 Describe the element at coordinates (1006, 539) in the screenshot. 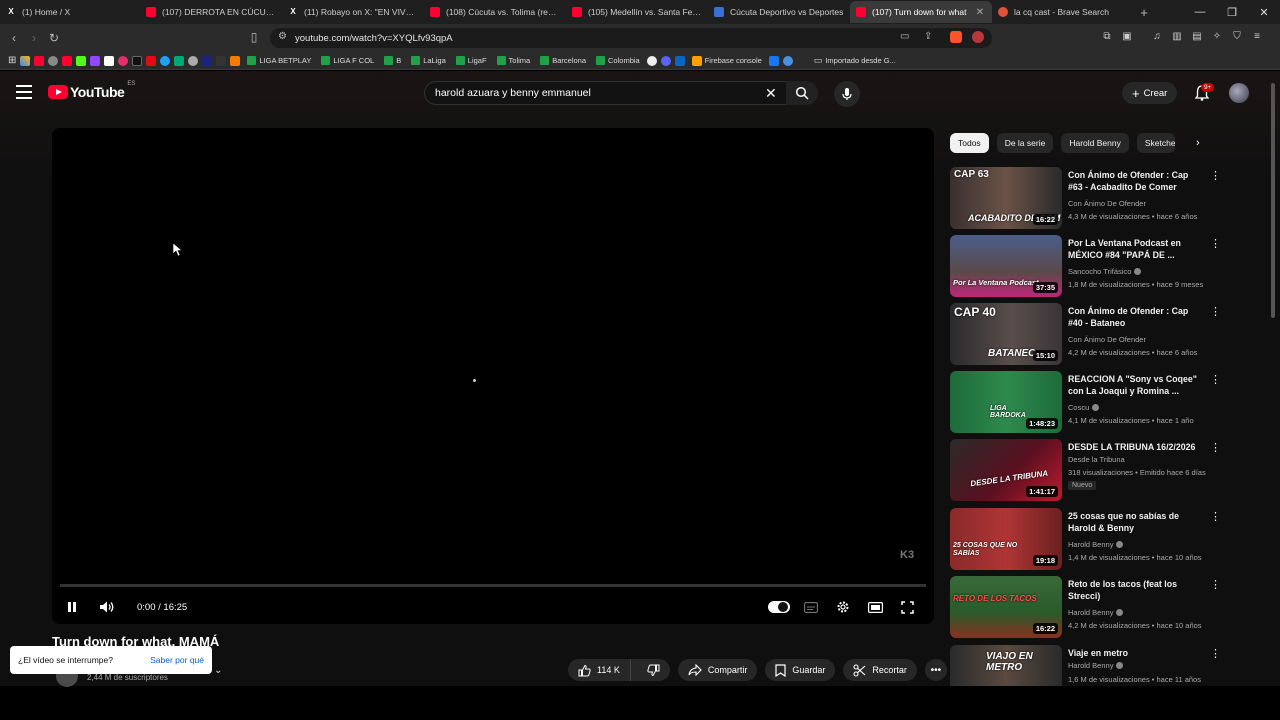

I see `video-thumbnail: 25 COSAS QUE NO SABÍAS 19:18` at that location.